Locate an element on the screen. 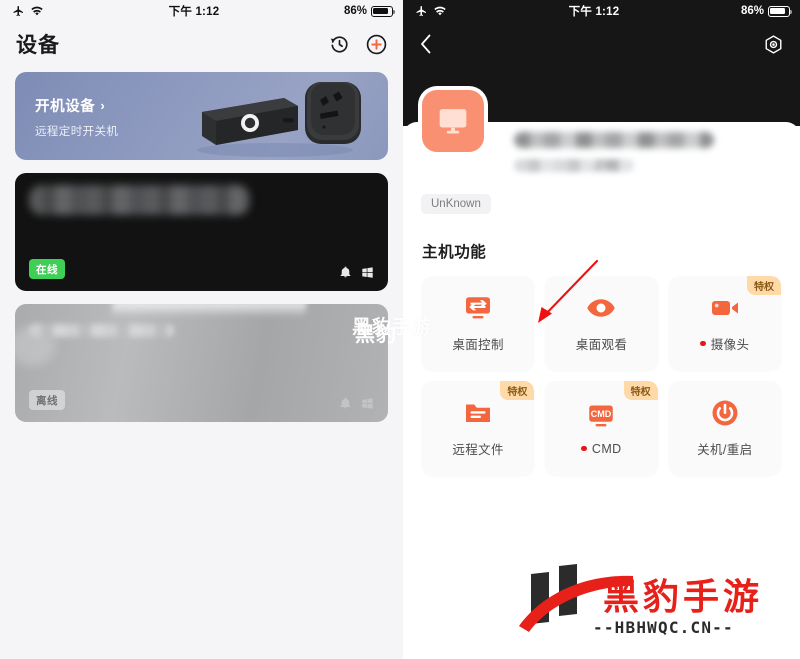 The height and width of the screenshot is (659, 800). function-label: 远程文件 is located at coordinates (478, 448).